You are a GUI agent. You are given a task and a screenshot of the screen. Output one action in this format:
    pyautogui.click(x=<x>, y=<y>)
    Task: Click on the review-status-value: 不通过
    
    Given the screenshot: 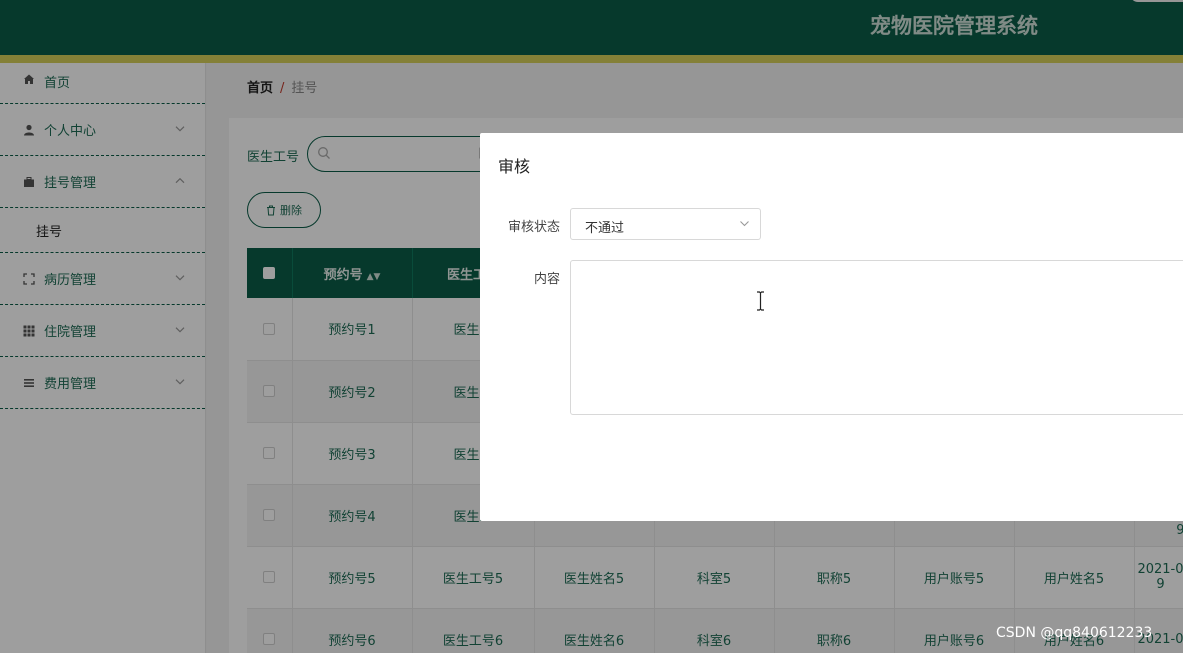 What is the action you would take?
    pyautogui.click(x=605, y=228)
    